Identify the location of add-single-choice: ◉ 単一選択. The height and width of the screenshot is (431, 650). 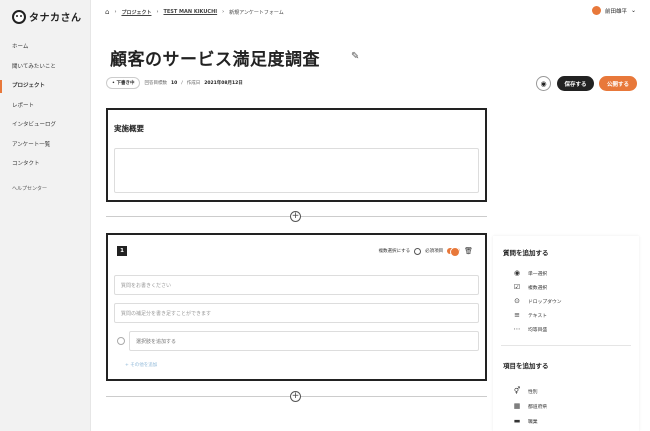
(530, 273).